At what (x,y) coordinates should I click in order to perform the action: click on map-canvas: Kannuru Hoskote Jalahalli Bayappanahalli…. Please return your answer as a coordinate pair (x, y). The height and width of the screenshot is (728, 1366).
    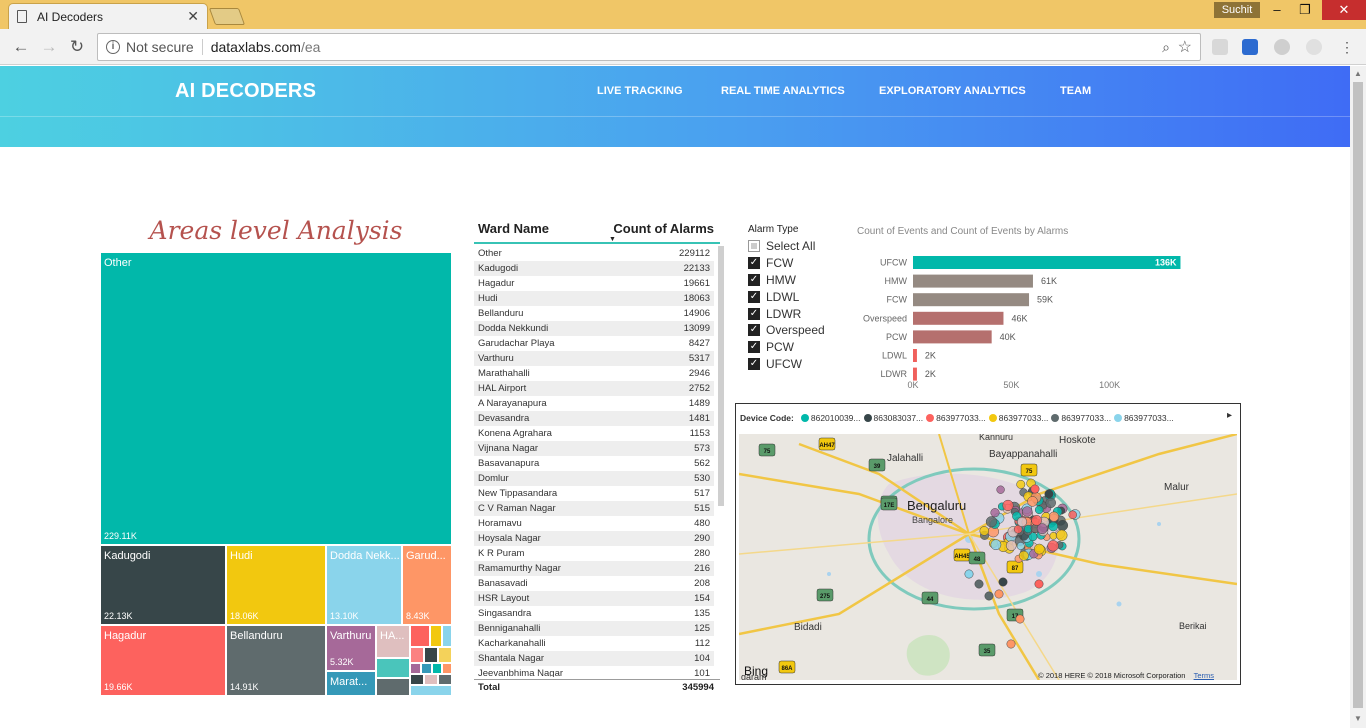
    Looking at the image, I should click on (988, 557).